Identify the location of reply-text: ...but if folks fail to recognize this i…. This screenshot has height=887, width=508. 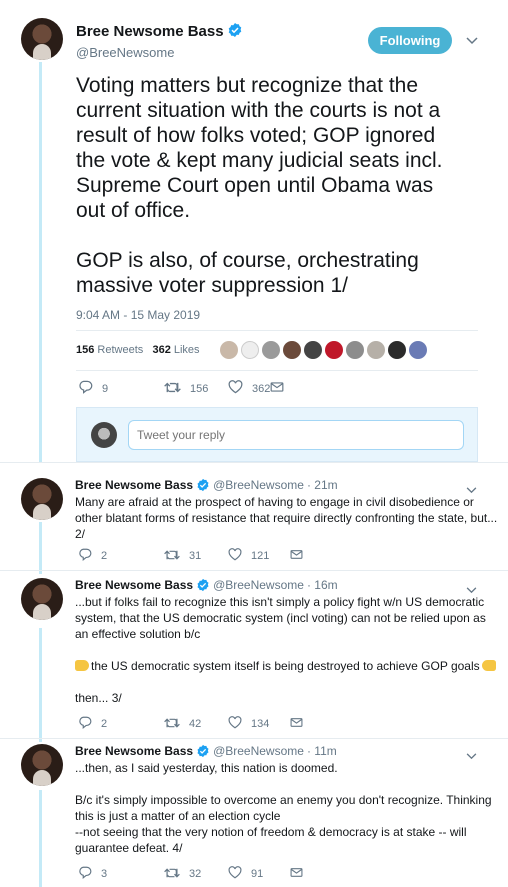
(285, 650).